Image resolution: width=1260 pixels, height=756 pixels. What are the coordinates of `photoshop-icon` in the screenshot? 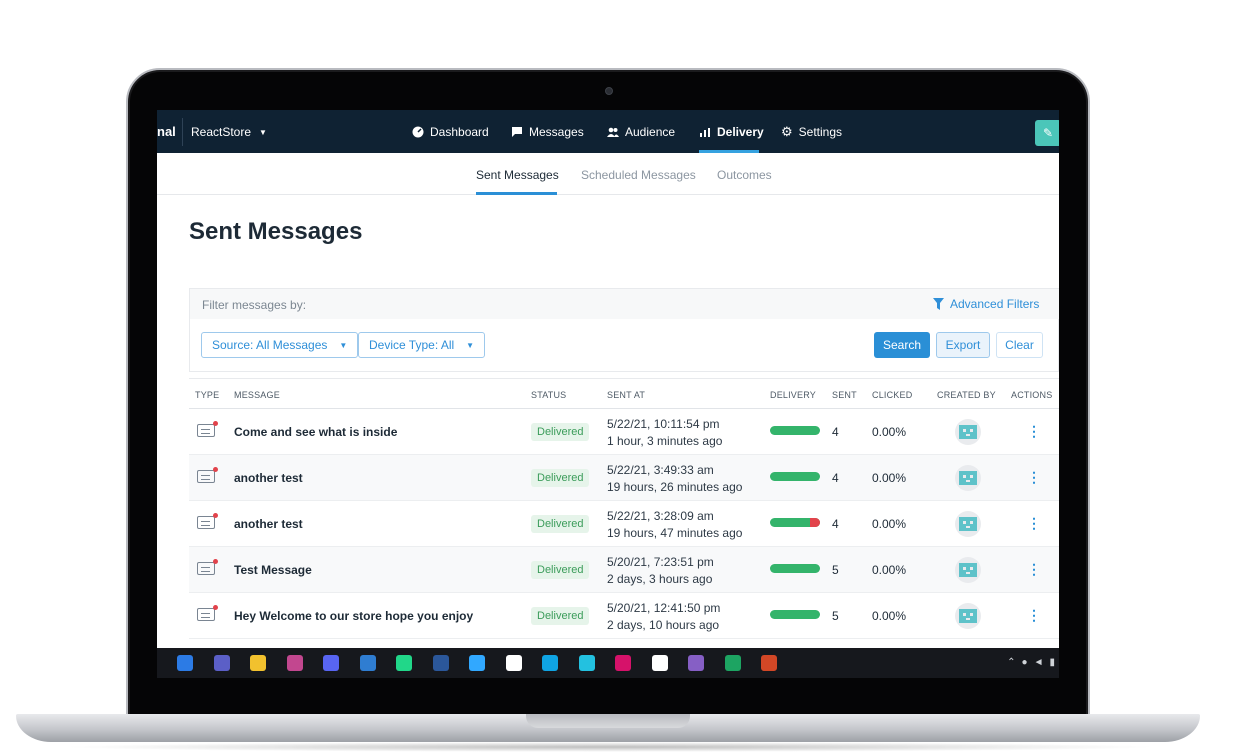 It's located at (477, 663).